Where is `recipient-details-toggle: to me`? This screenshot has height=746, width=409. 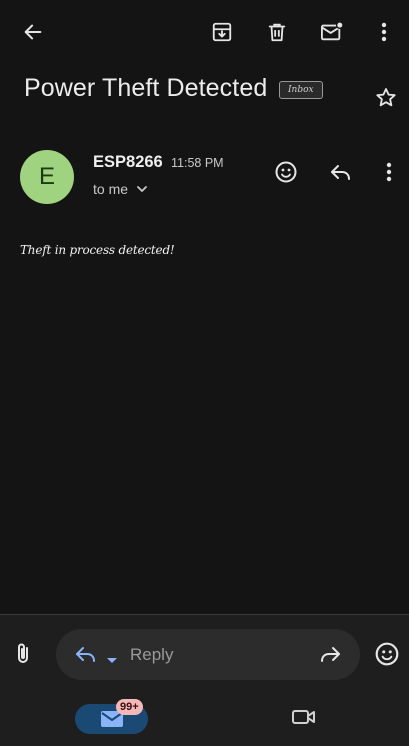
recipient-details-toggle: to me is located at coordinates (120, 189).